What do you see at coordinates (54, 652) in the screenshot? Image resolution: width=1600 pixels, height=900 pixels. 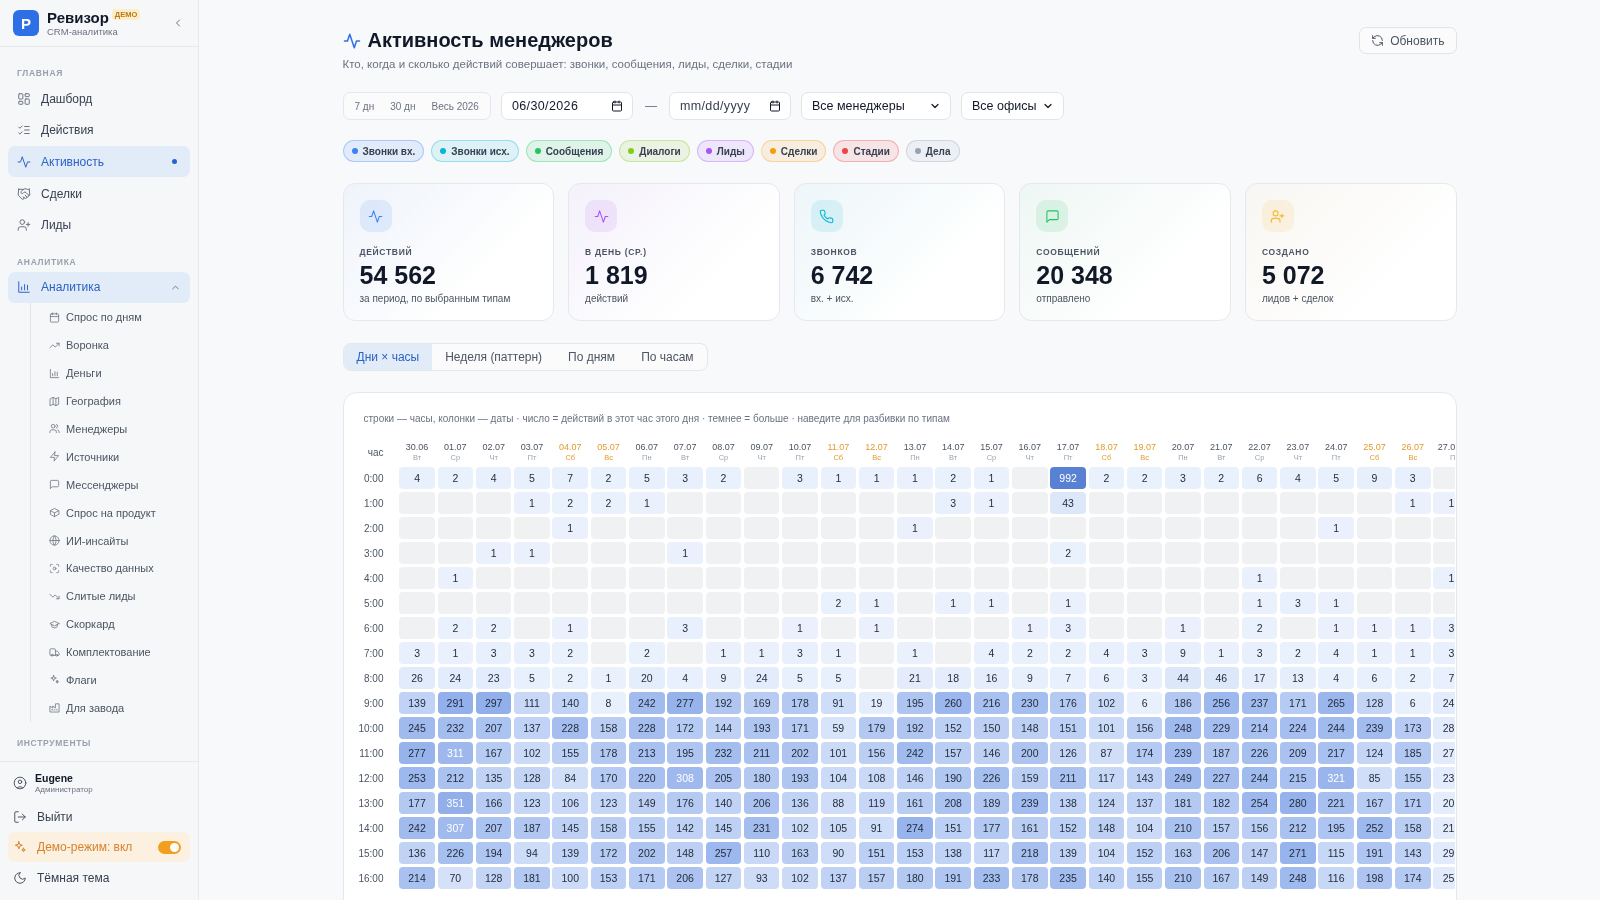 I see `truck-icon` at bounding box center [54, 652].